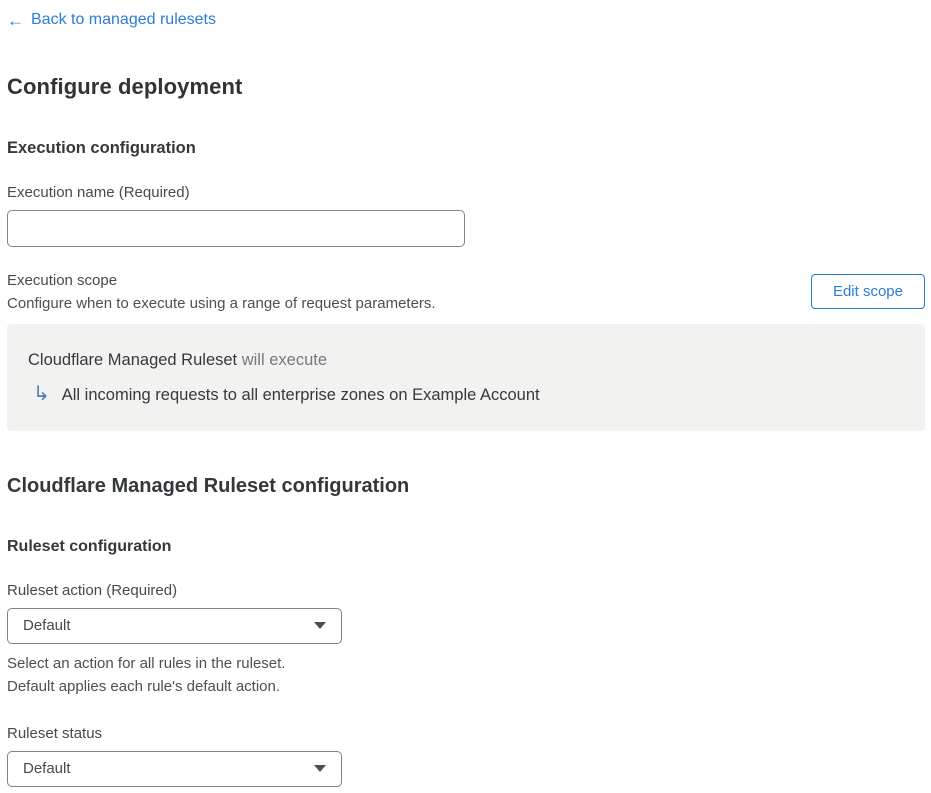 The width and height of the screenshot is (931, 793). What do you see at coordinates (174, 625) in the screenshot?
I see `ruleset-action-select: Default` at bounding box center [174, 625].